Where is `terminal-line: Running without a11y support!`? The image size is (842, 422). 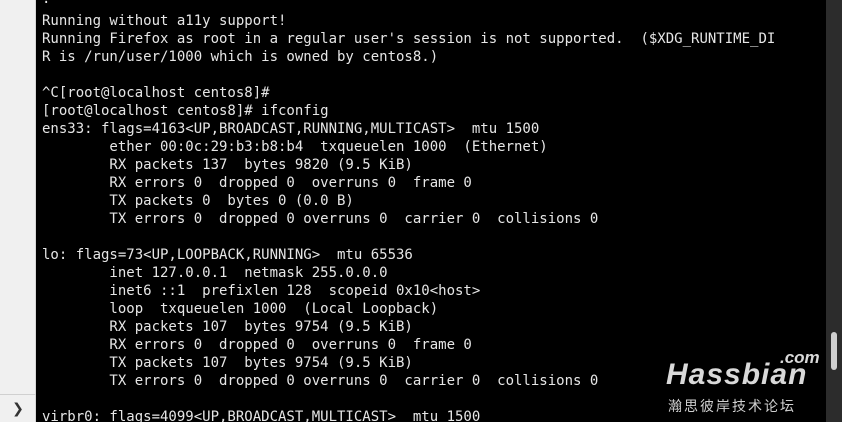
terminal-line: Running without a11y support! is located at coordinates (164, 21).